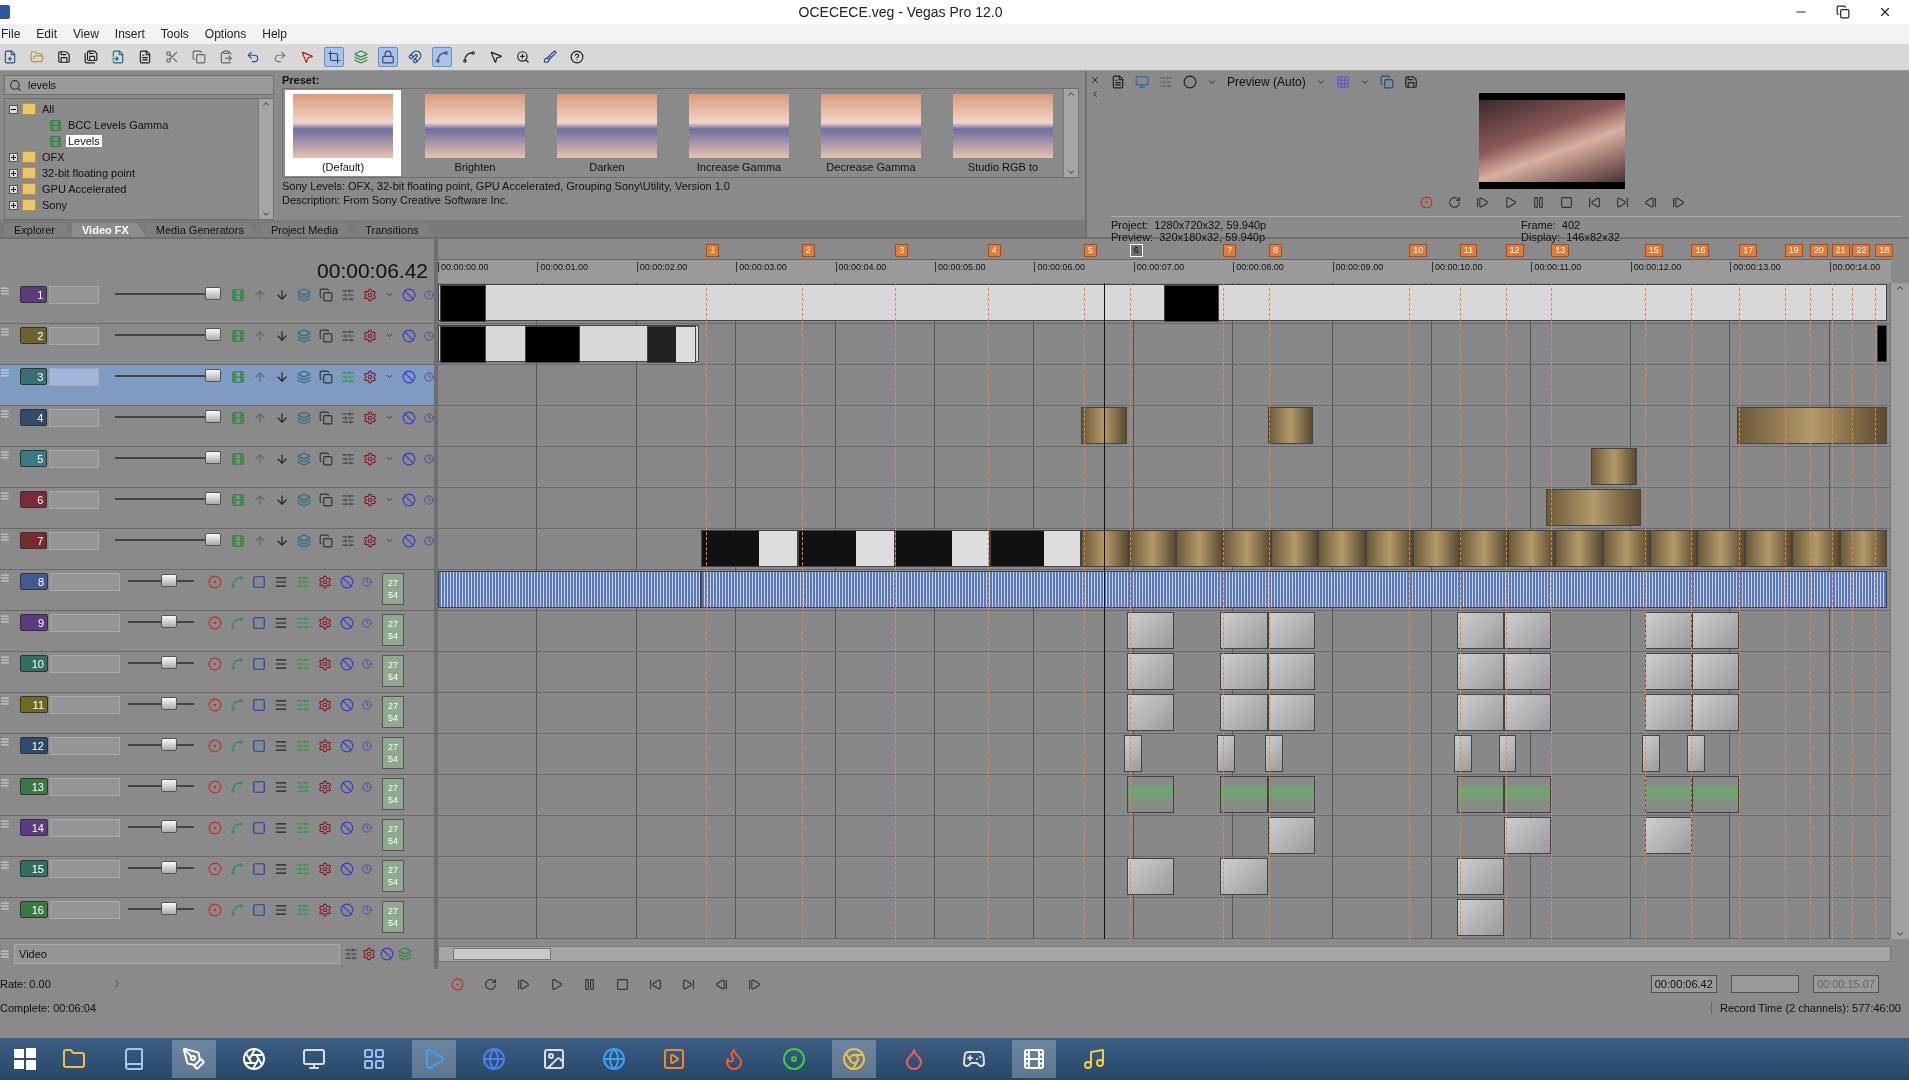 This screenshot has width=1909, height=1080. I want to click on track-header: 13 27 54, so click(217, 795).